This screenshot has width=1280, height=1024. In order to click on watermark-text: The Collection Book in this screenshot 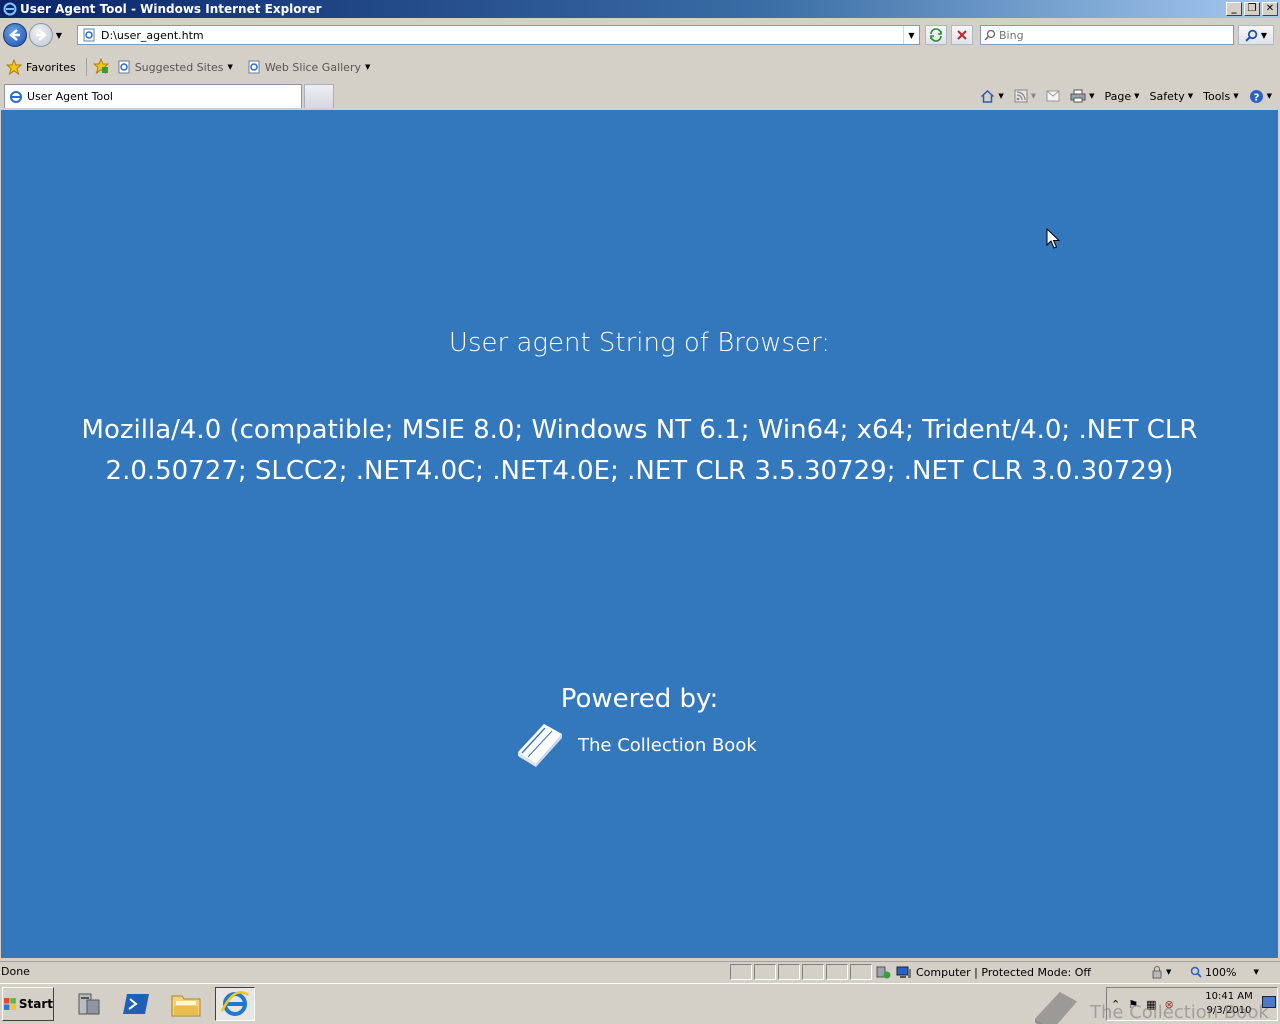, I will do `click(1179, 1012)`.